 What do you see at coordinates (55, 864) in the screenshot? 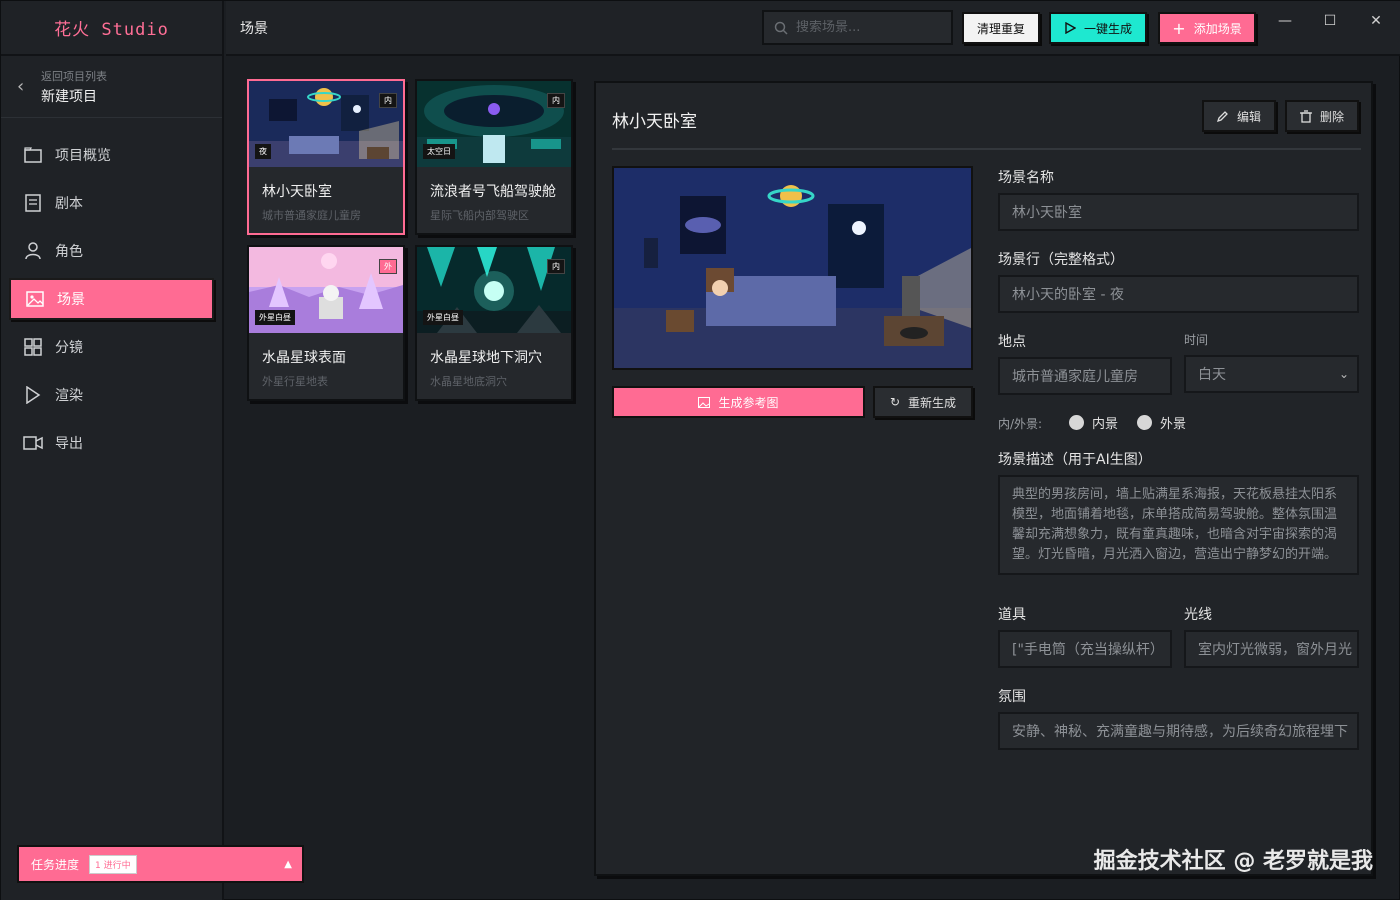
I see `task-progress-label: 任务进度` at bounding box center [55, 864].